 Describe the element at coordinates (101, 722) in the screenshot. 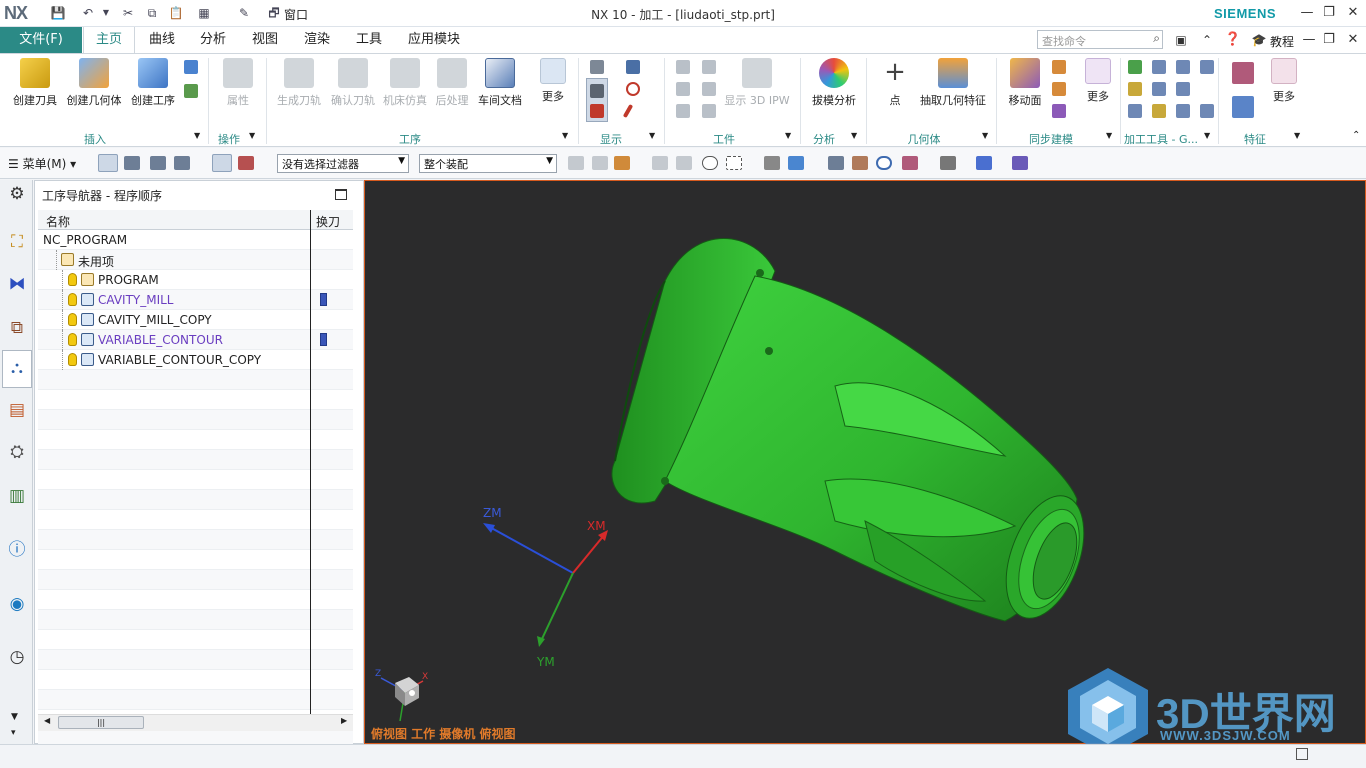

I see `scrollbar-thumb: |||` at that location.